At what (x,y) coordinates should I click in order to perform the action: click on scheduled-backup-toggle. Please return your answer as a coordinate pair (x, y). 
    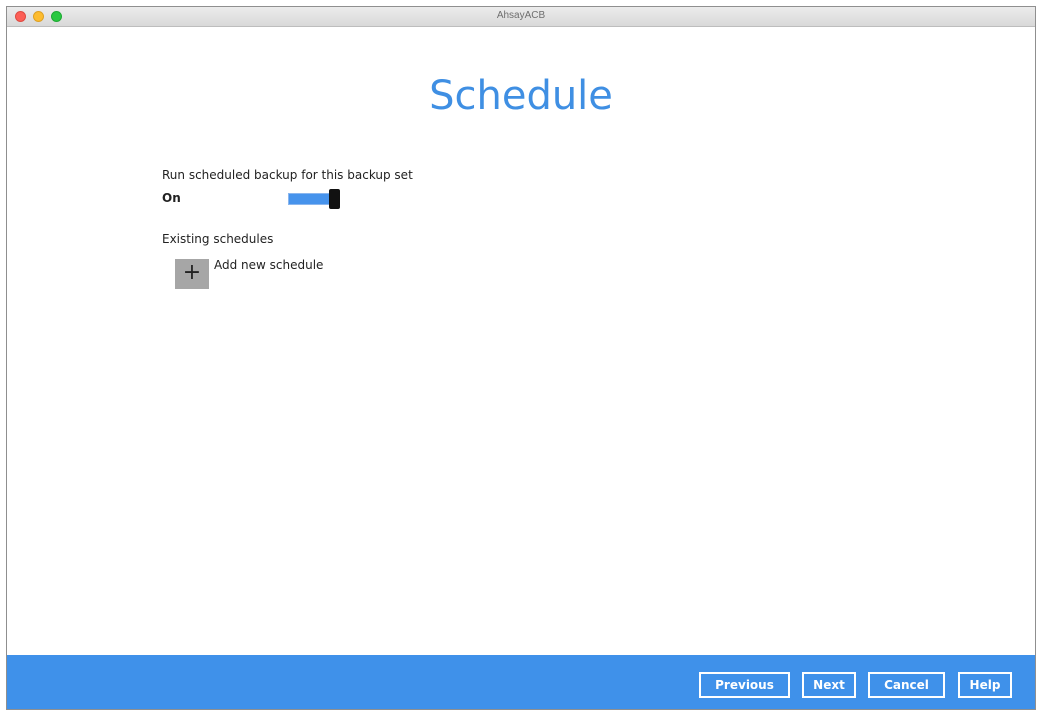
    Looking at the image, I should click on (314, 199).